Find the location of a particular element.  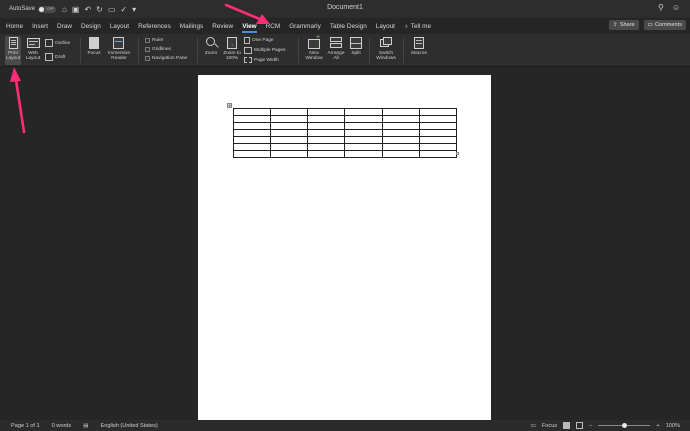

zoom-slider-knob is located at coordinates (624, 425).